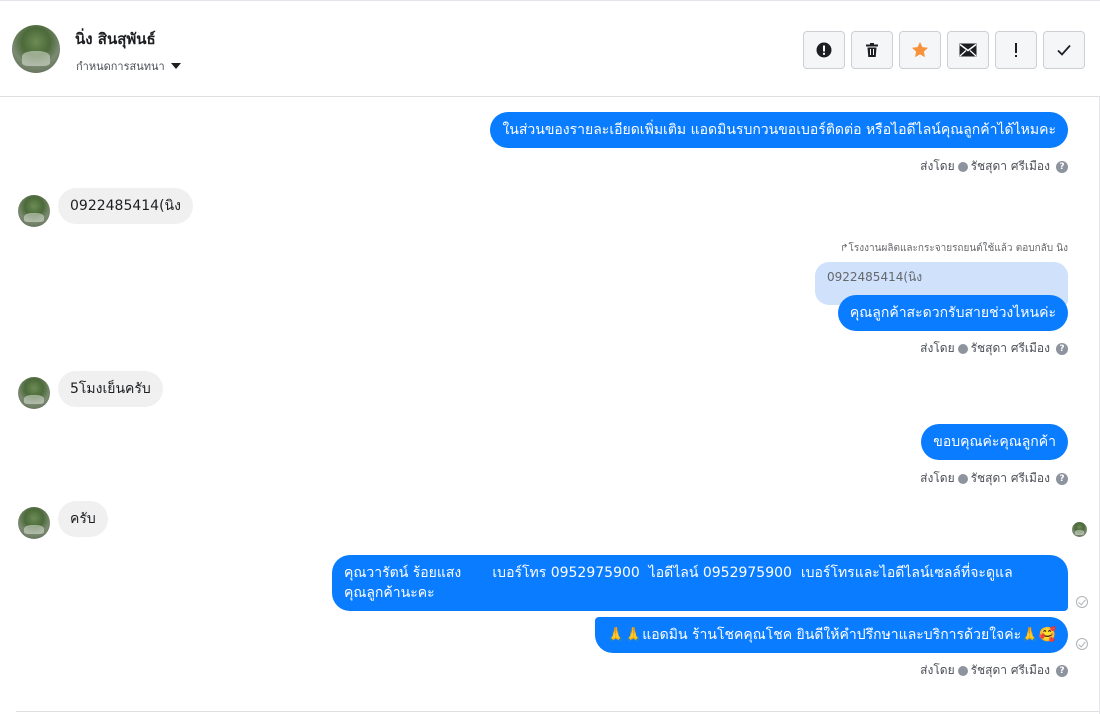 The image size is (1100, 714). Describe the element at coordinates (175, 66) in the screenshot. I see `caret-down-icon` at that location.